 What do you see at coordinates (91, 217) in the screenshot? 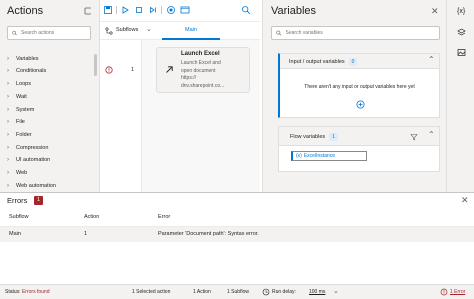
I see `column-action: Action` at bounding box center [91, 217].